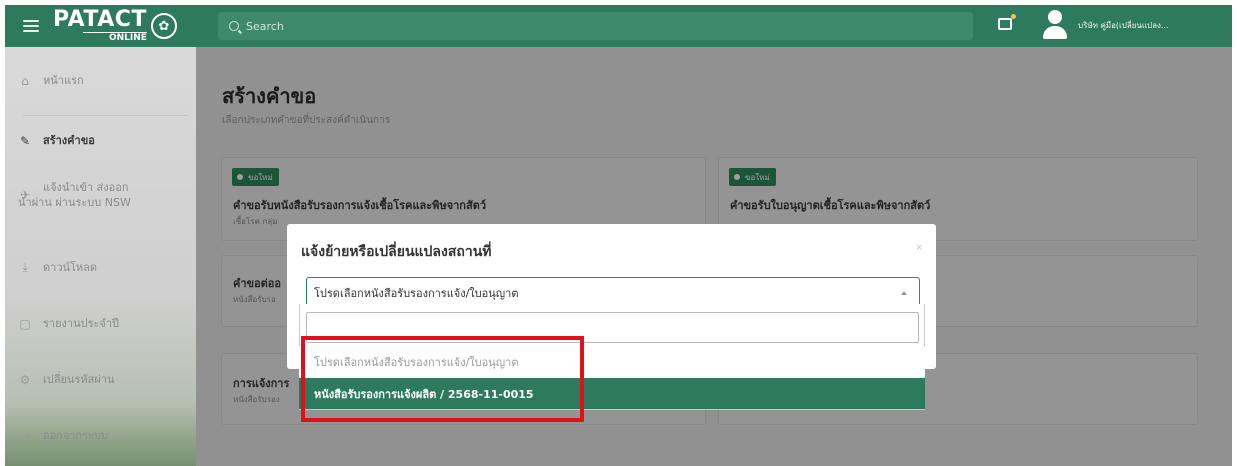 This screenshot has width=1237, height=466. Describe the element at coordinates (234, 26) in the screenshot. I see `search-icon` at that location.